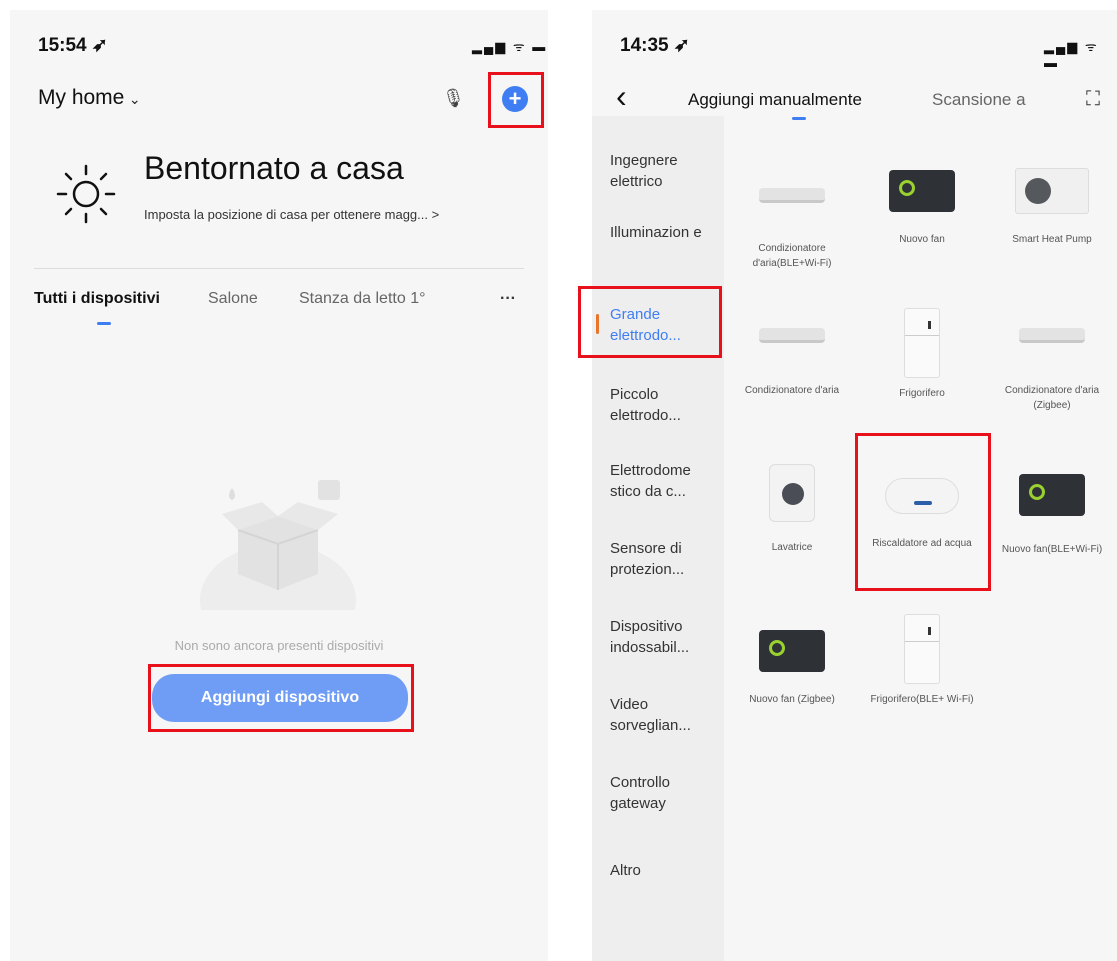  I want to click on scan-icon: ⛶, so click(1093, 99).